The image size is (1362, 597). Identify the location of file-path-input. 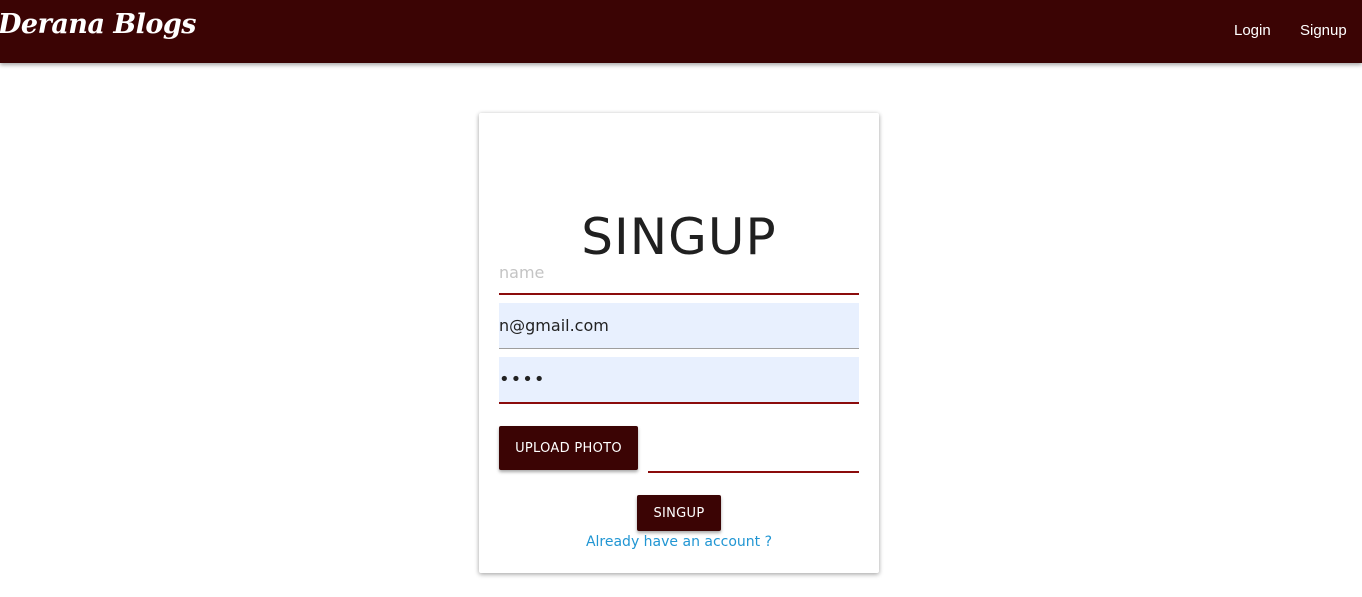
(753, 452).